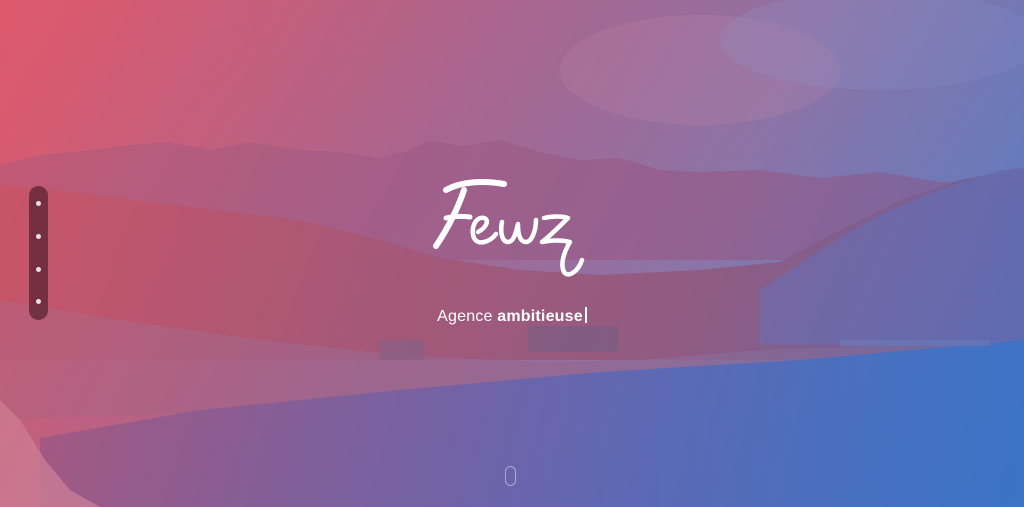 The height and width of the screenshot is (507, 1024). I want to click on brand-logo: Fewz, so click(515, 228).